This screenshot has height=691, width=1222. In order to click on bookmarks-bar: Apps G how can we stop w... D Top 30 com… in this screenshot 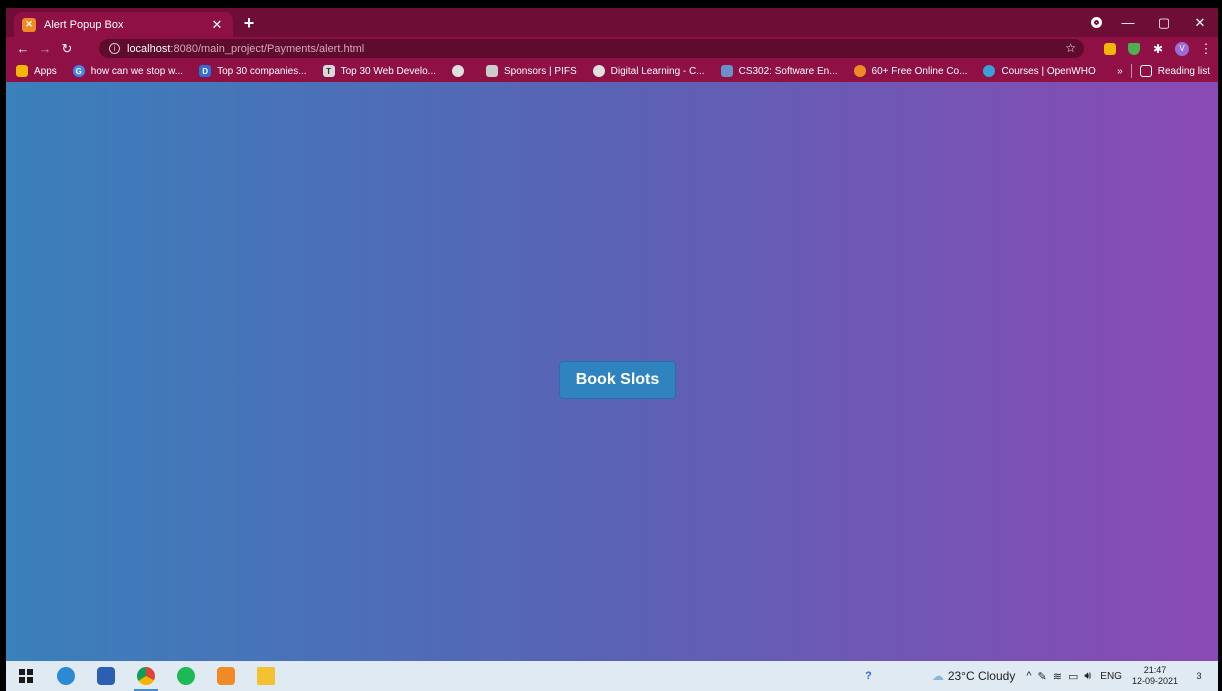, I will do `click(612, 71)`.